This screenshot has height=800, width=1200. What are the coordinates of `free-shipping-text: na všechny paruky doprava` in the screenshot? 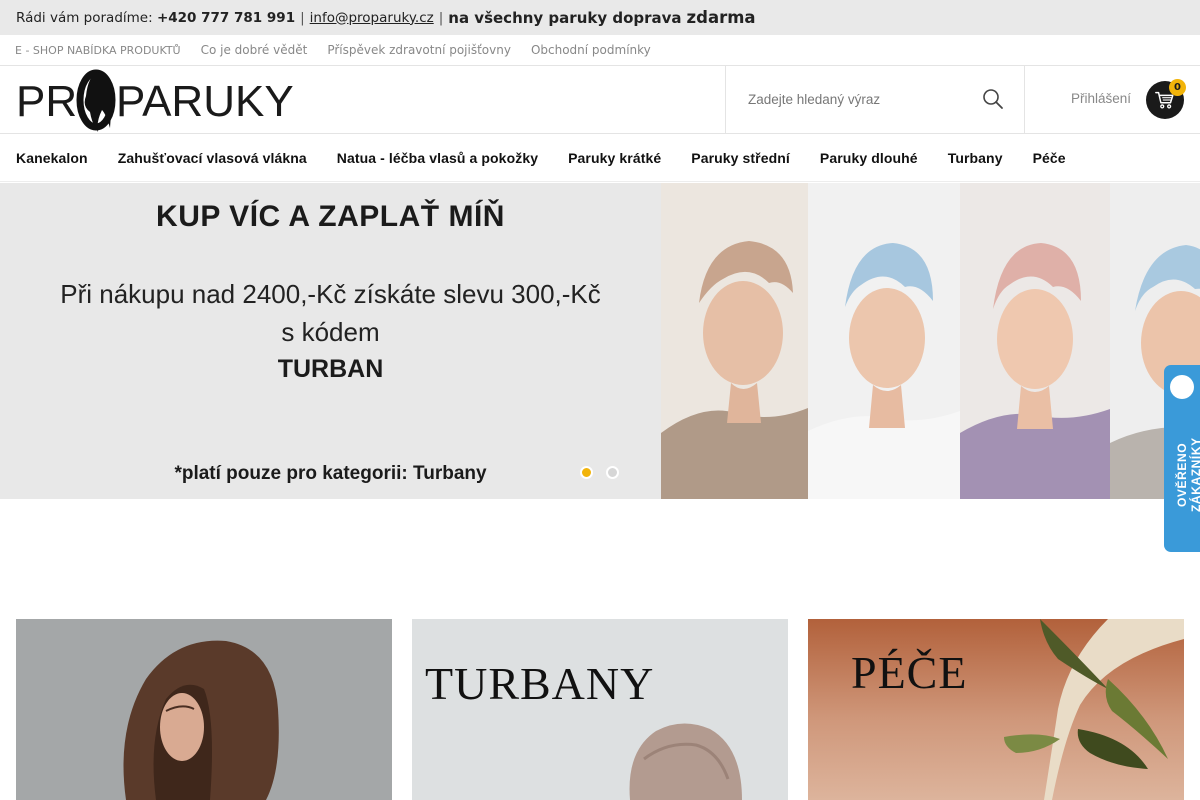 It's located at (565, 17).